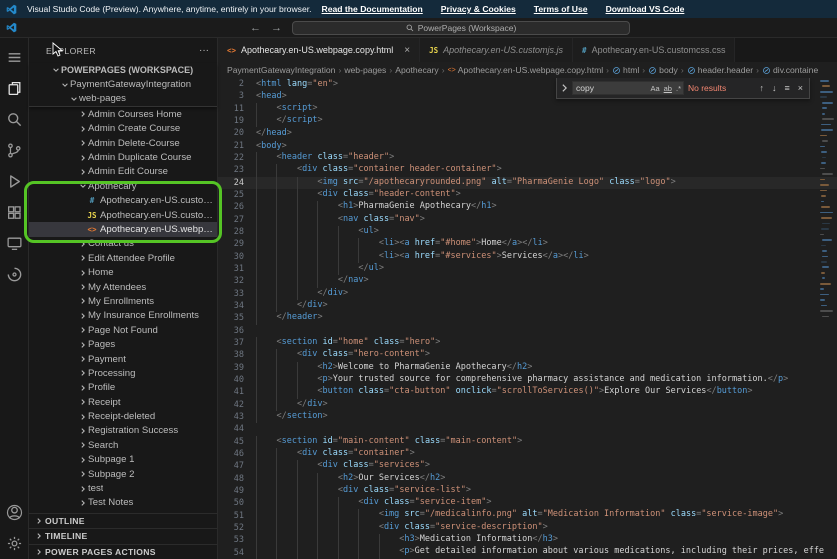  What do you see at coordinates (56, 70) in the screenshot?
I see `chevron-down-icon` at bounding box center [56, 70].